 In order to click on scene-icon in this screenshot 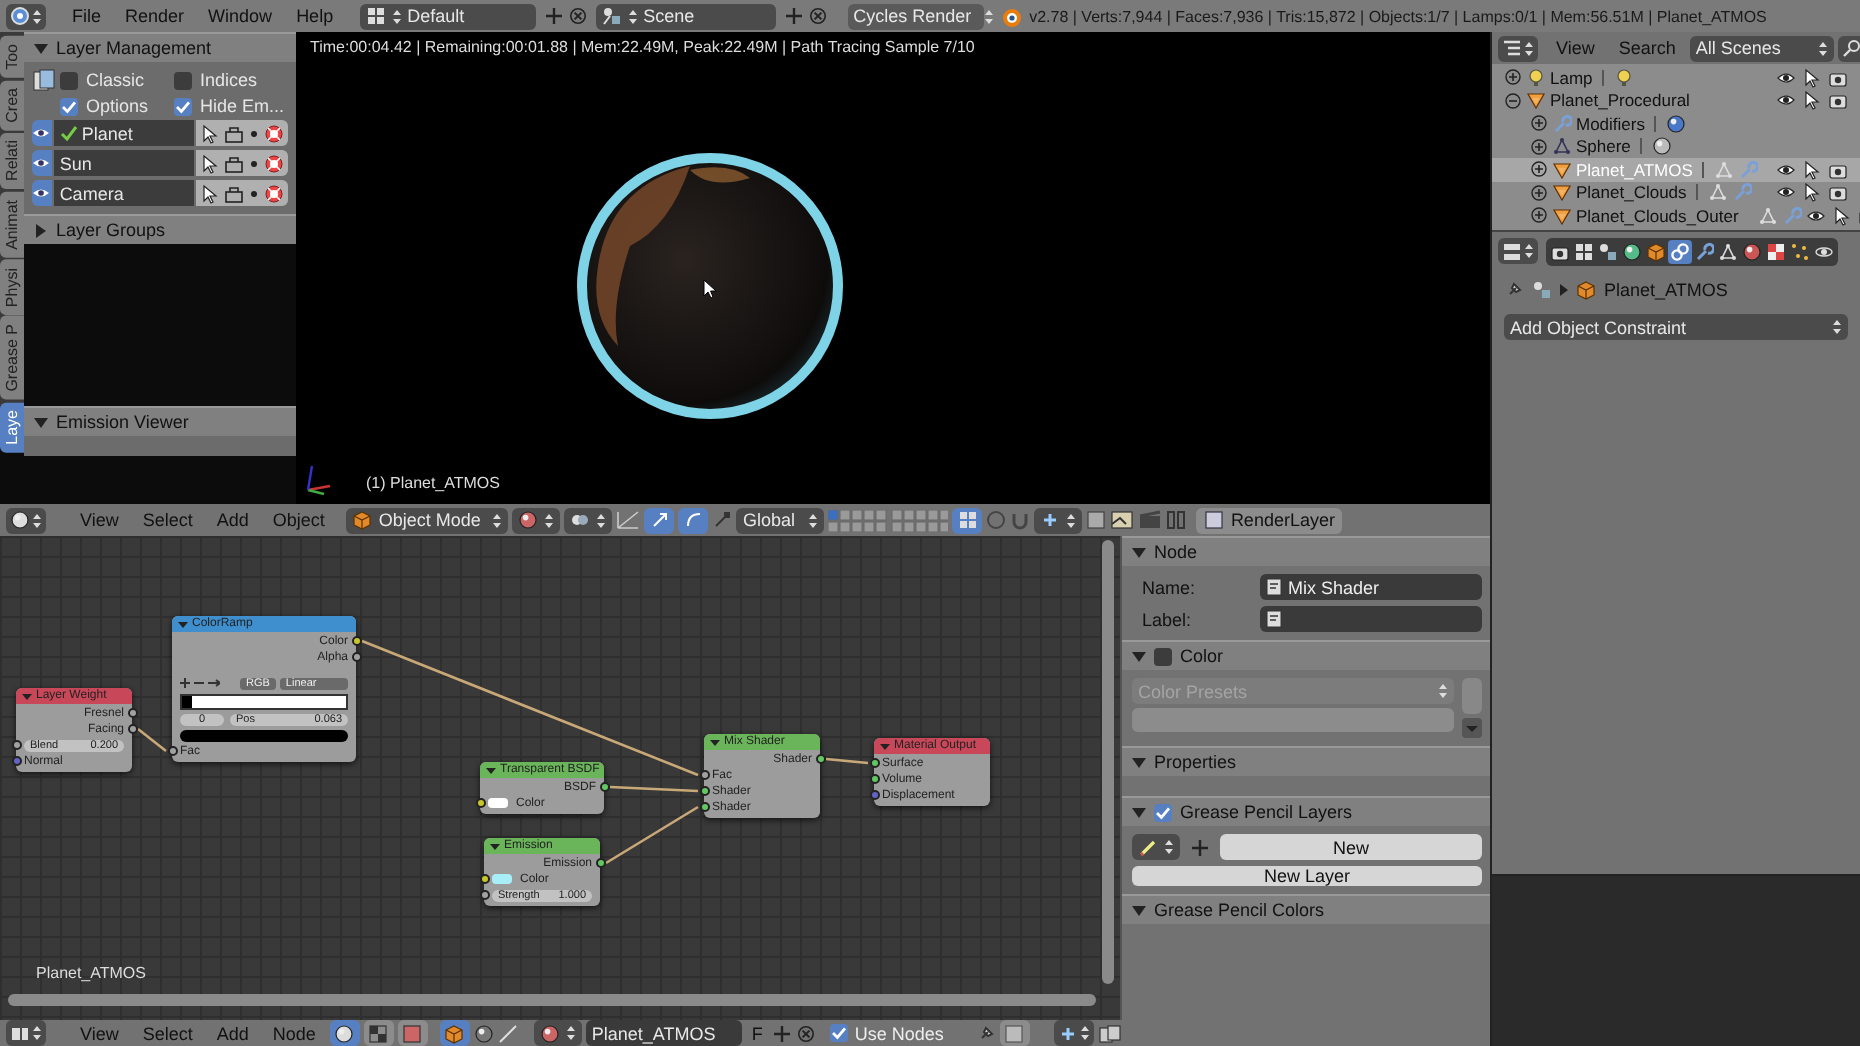, I will do `click(1542, 290)`.